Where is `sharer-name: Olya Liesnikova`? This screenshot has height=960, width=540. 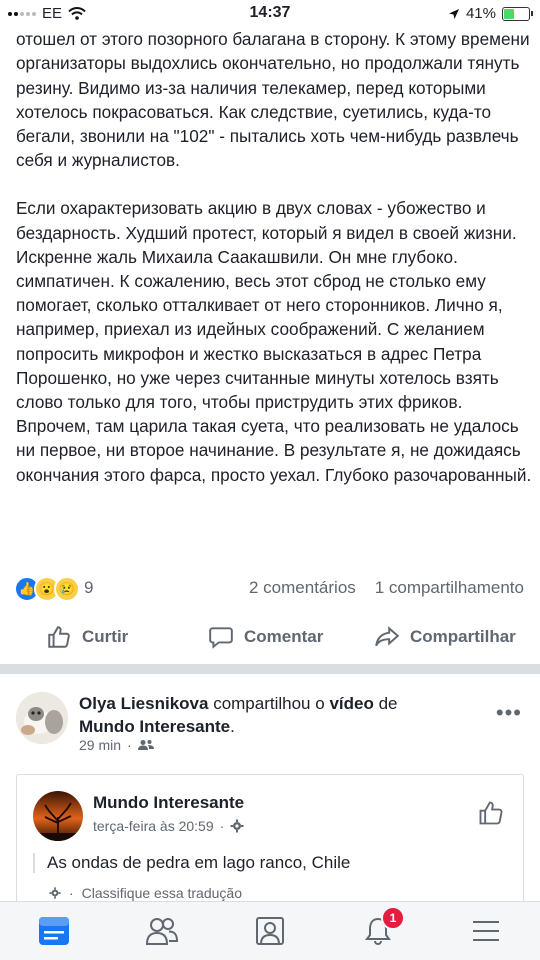 sharer-name: Olya Liesnikova is located at coordinates (143, 703).